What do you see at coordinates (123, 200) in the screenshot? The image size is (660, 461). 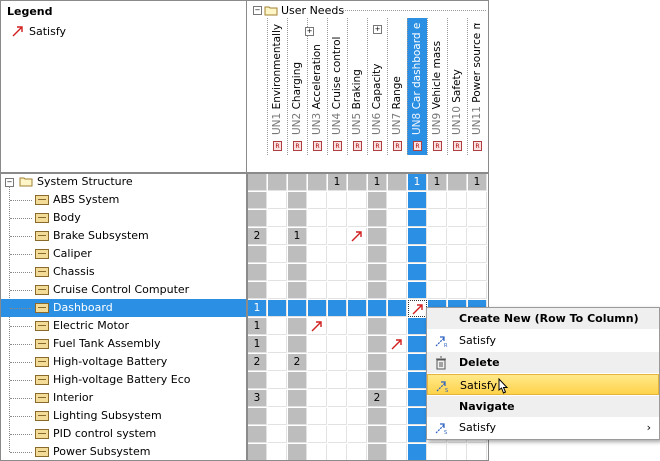 I see `tree-row-abs-system: ABS System` at bounding box center [123, 200].